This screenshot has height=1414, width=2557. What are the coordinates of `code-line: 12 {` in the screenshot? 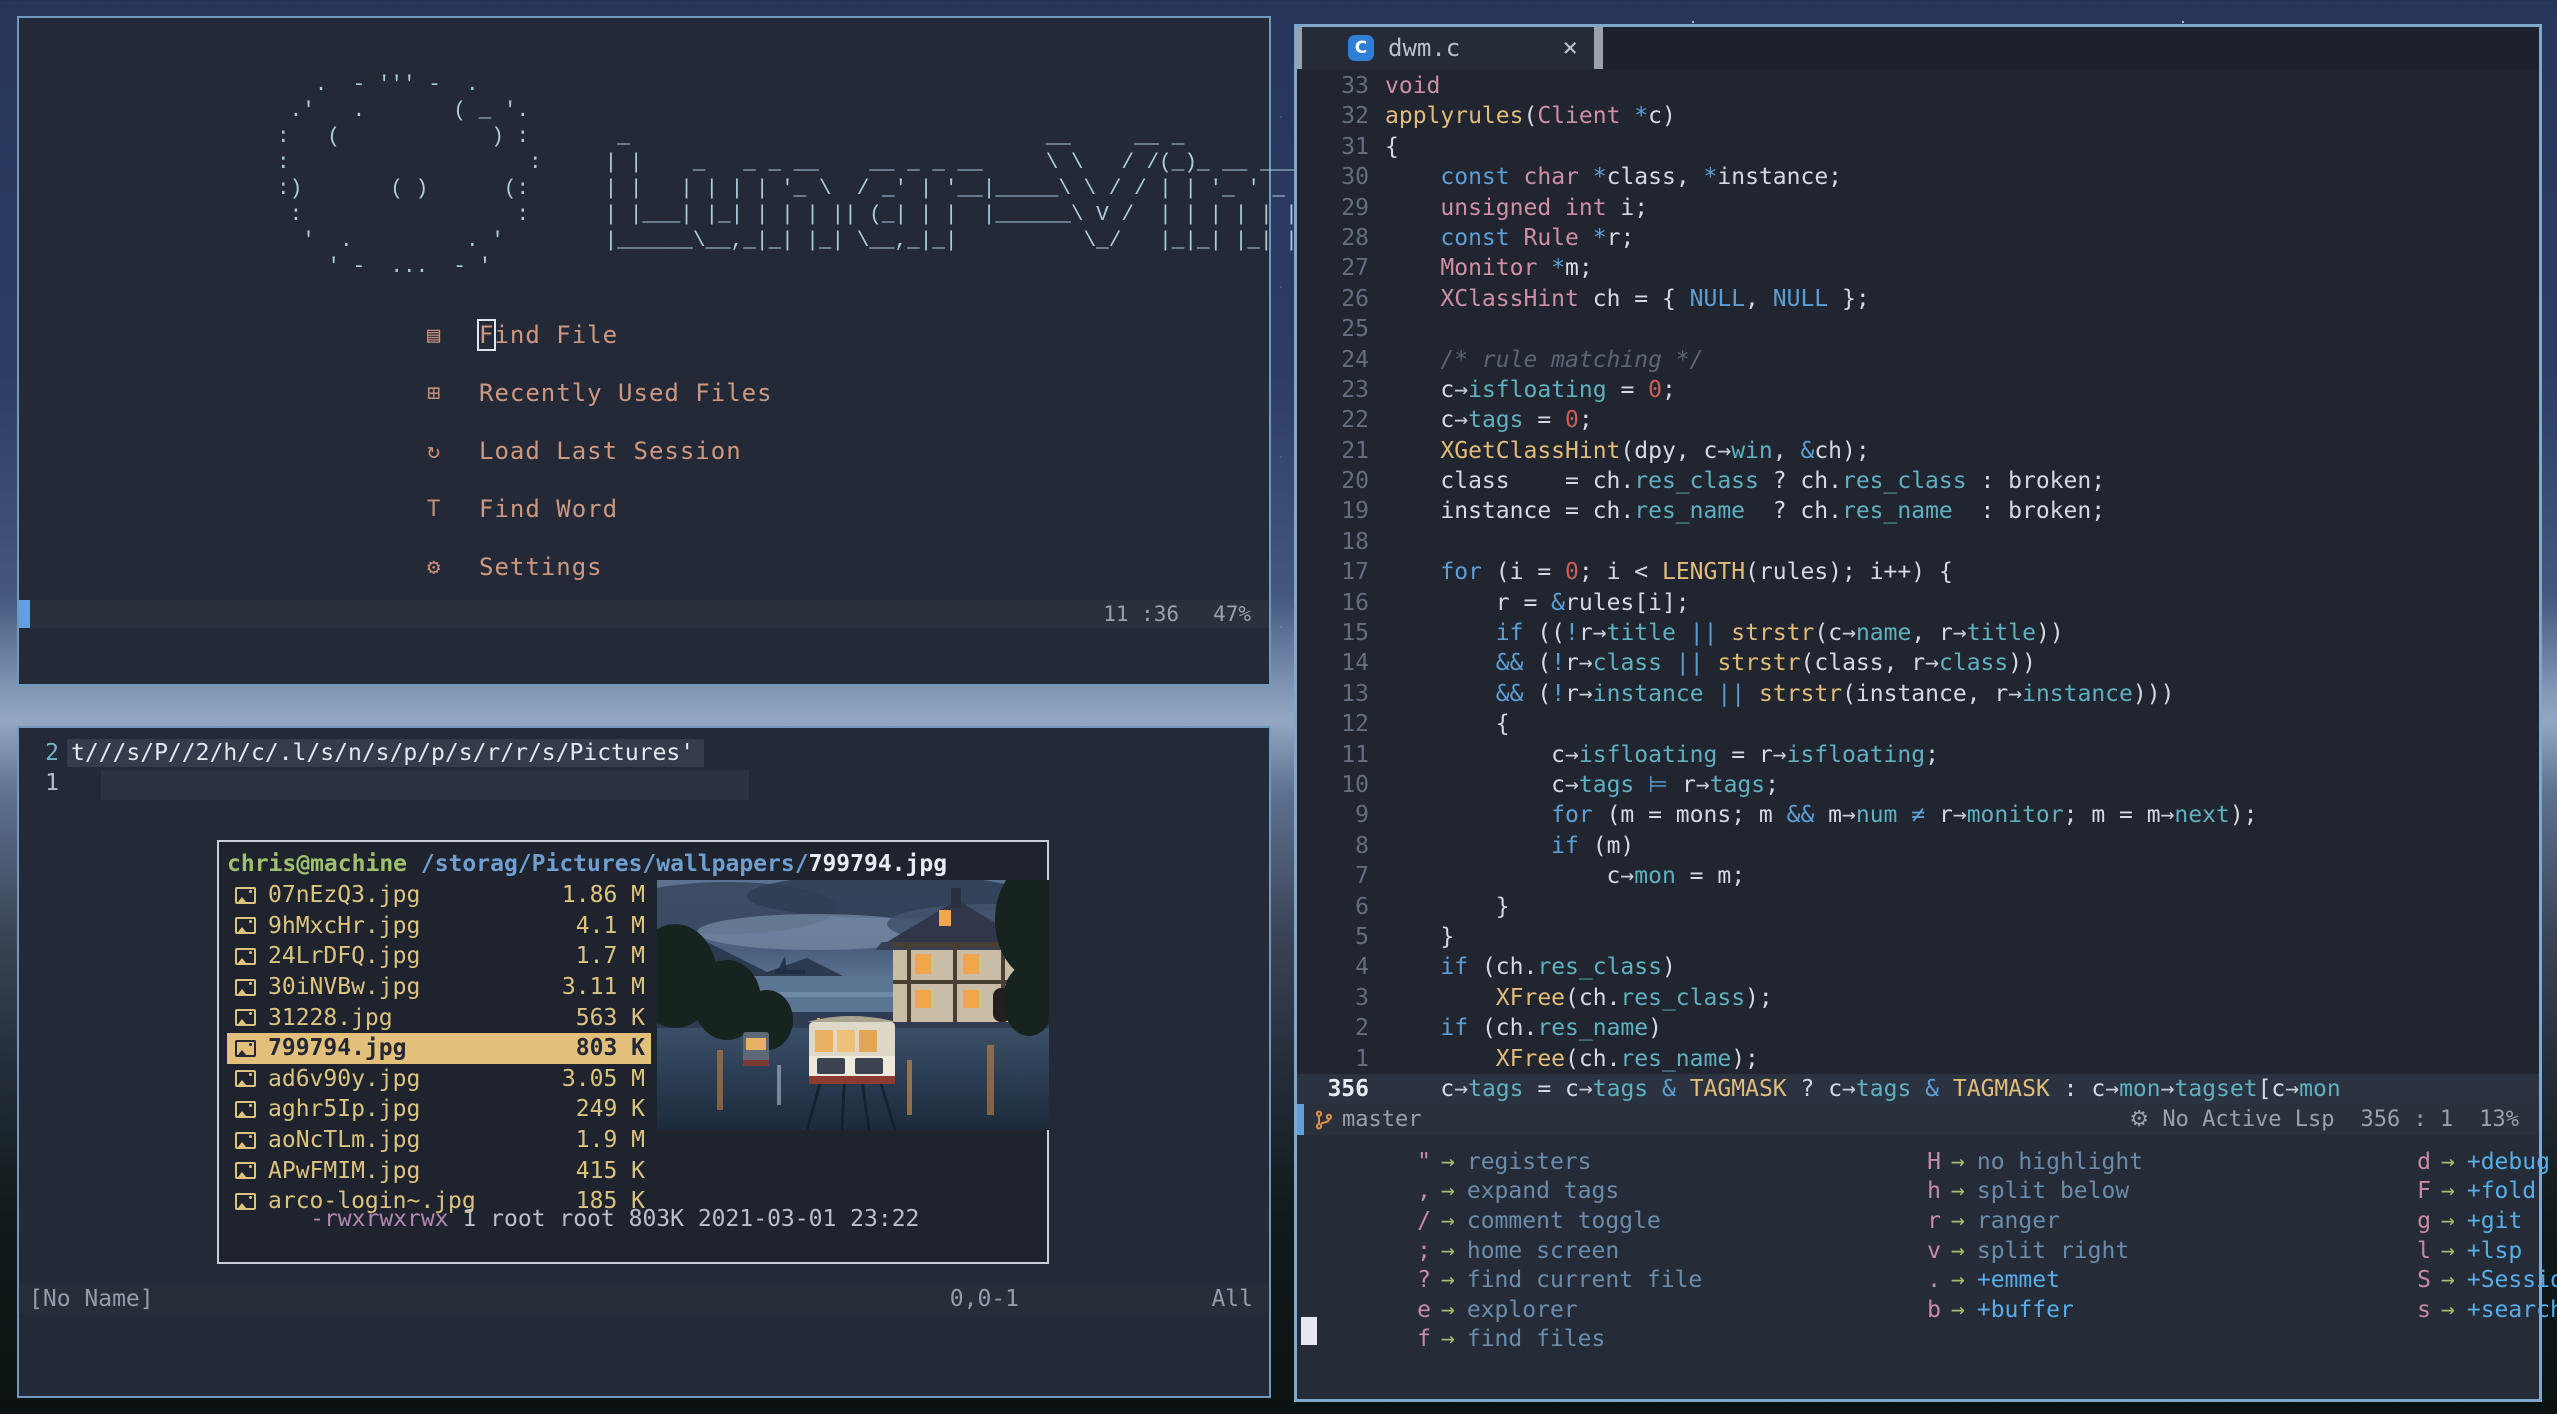 It's located at (1918, 724).